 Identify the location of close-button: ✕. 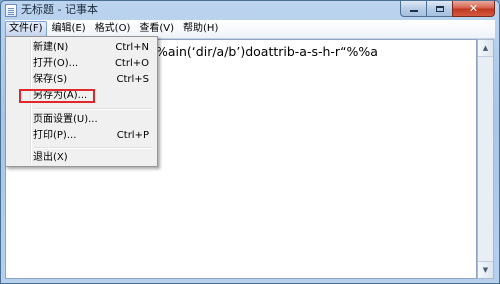
(473, 9).